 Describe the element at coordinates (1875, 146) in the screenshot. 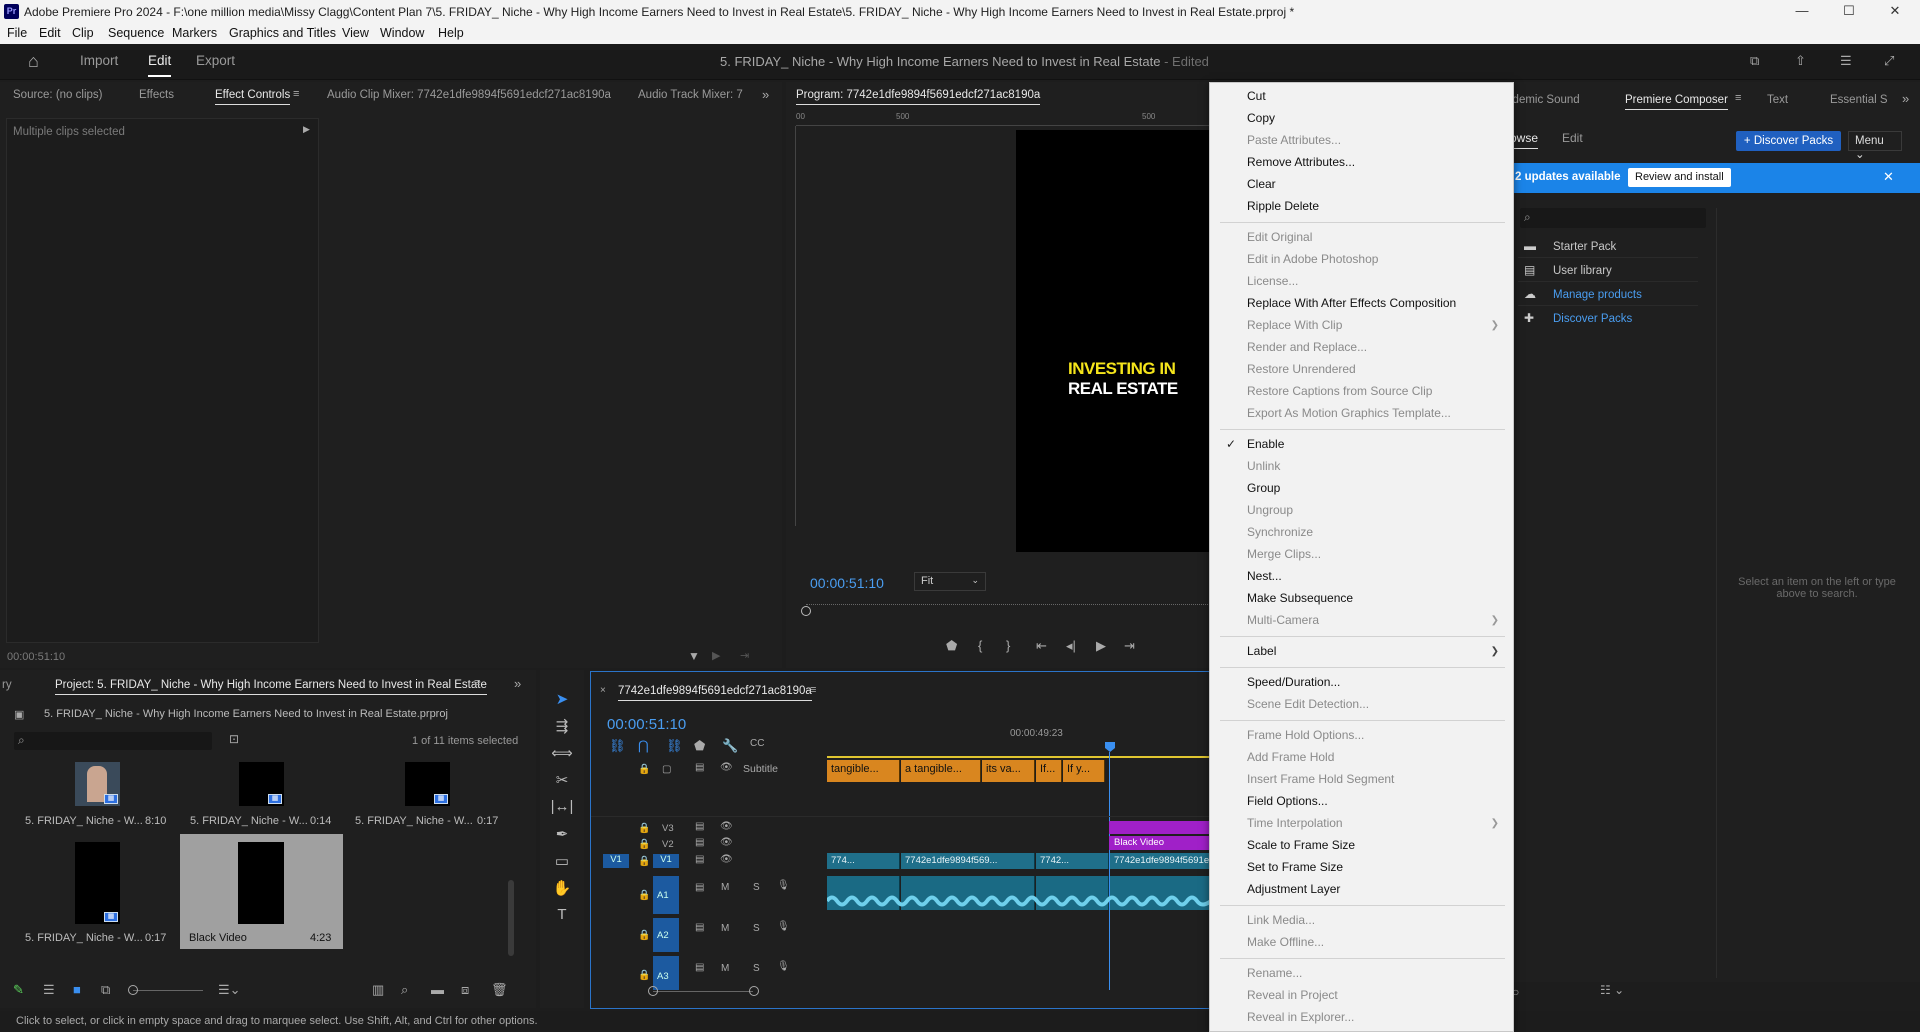

I see `composer-menu-button: Menu ⌄` at that location.